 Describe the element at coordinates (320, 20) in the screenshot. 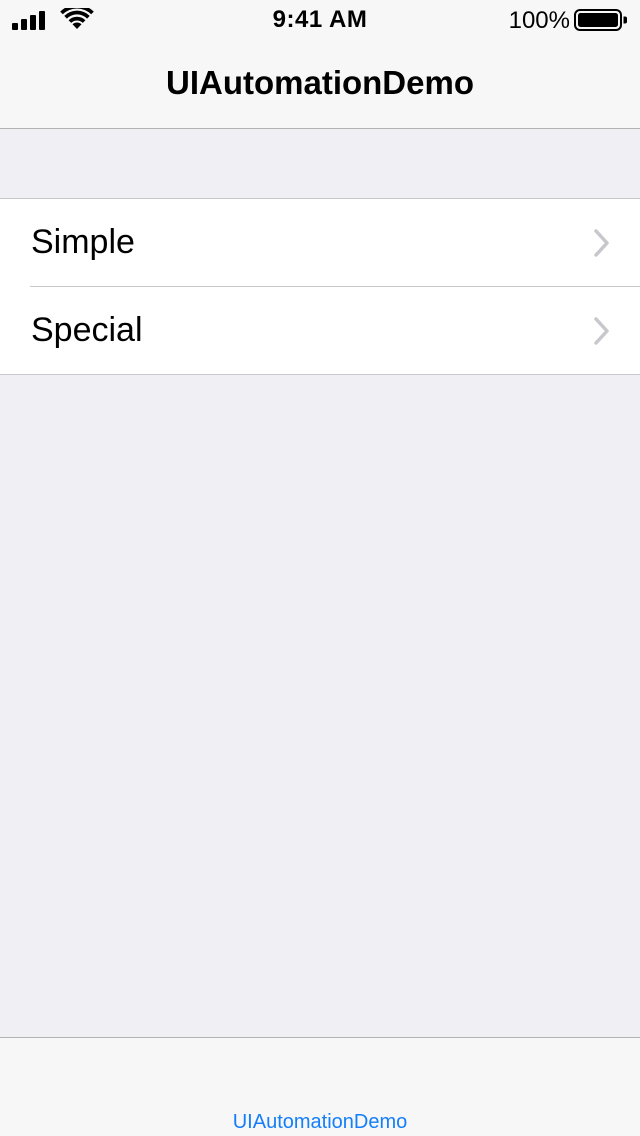

I see `status-bar: 9:41 AM 100%` at that location.